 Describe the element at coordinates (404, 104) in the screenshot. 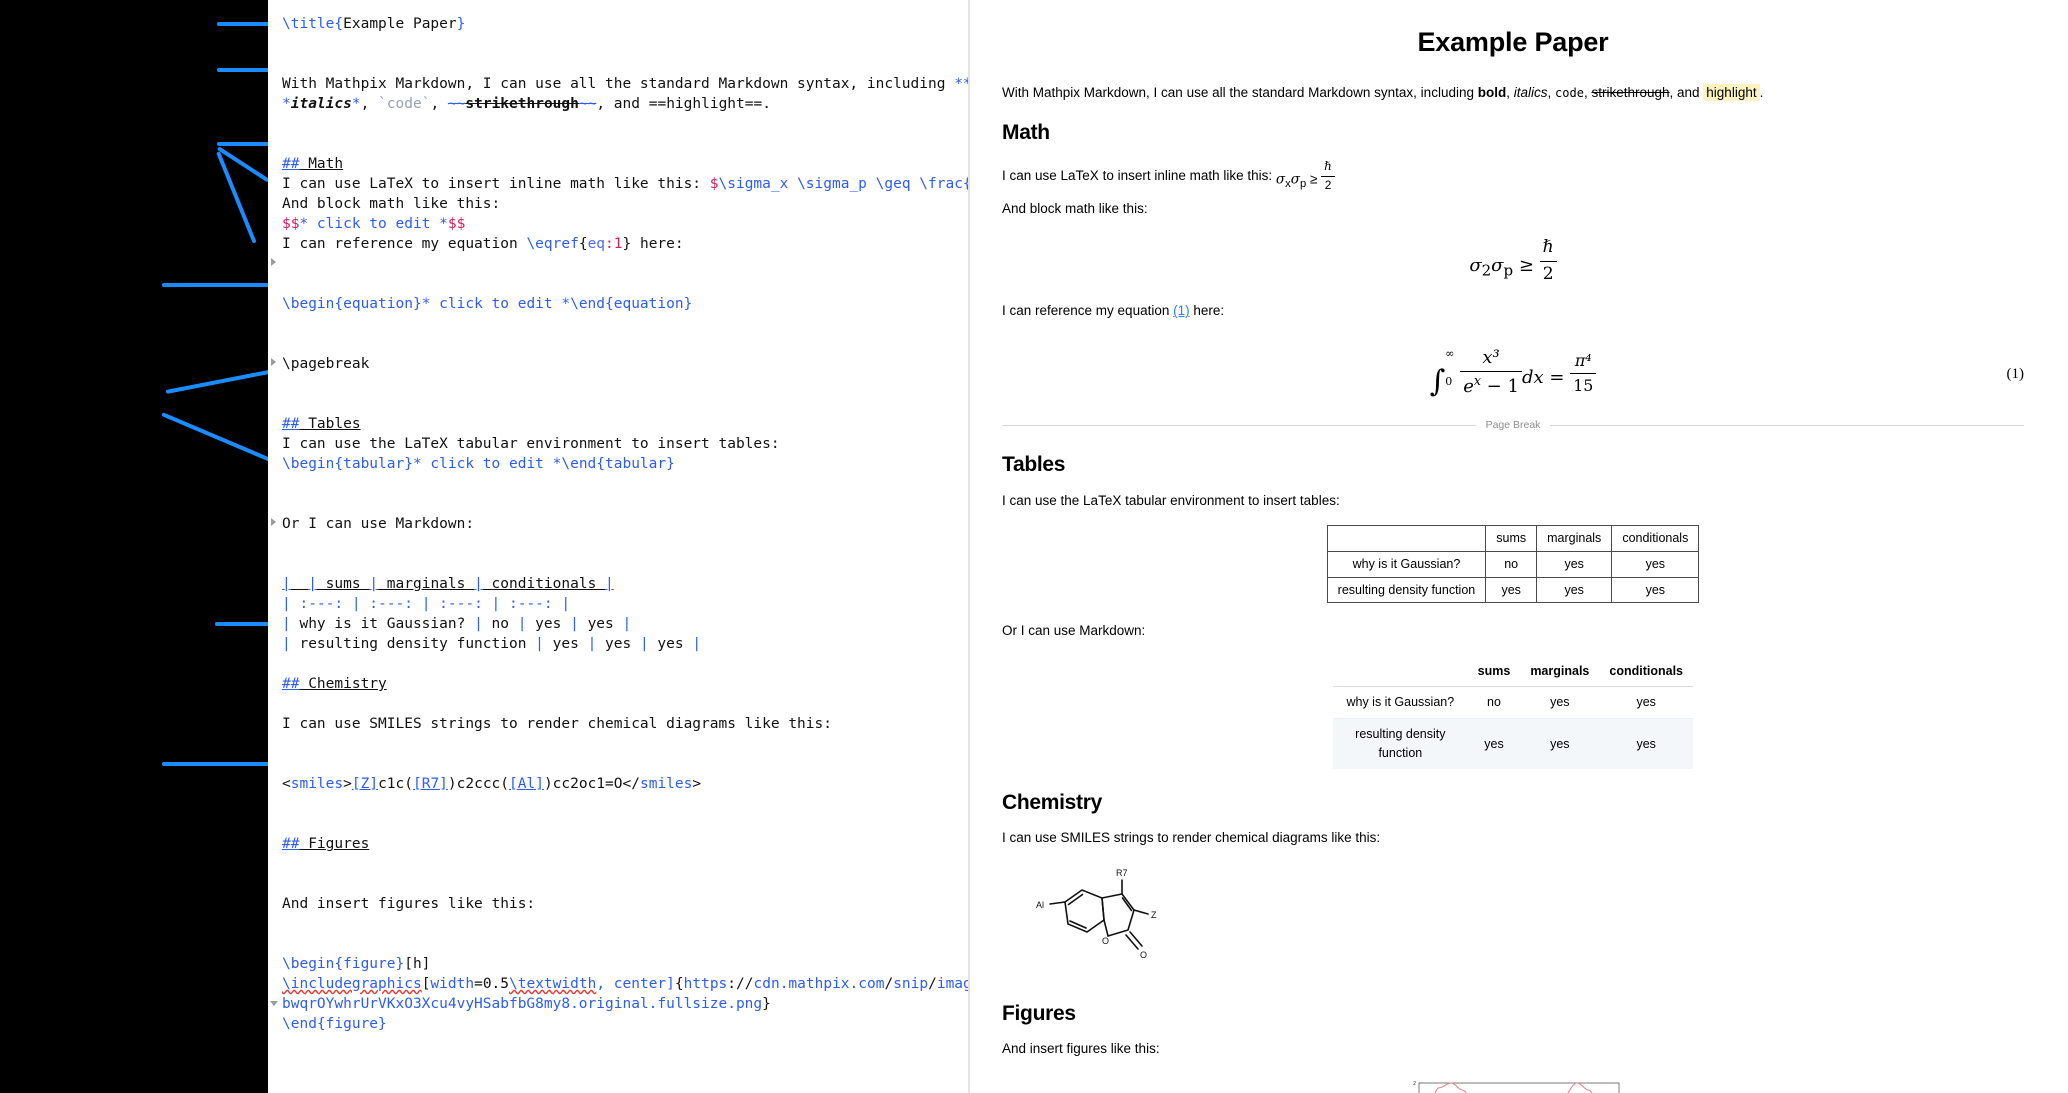

I see `code-word: code` at that location.